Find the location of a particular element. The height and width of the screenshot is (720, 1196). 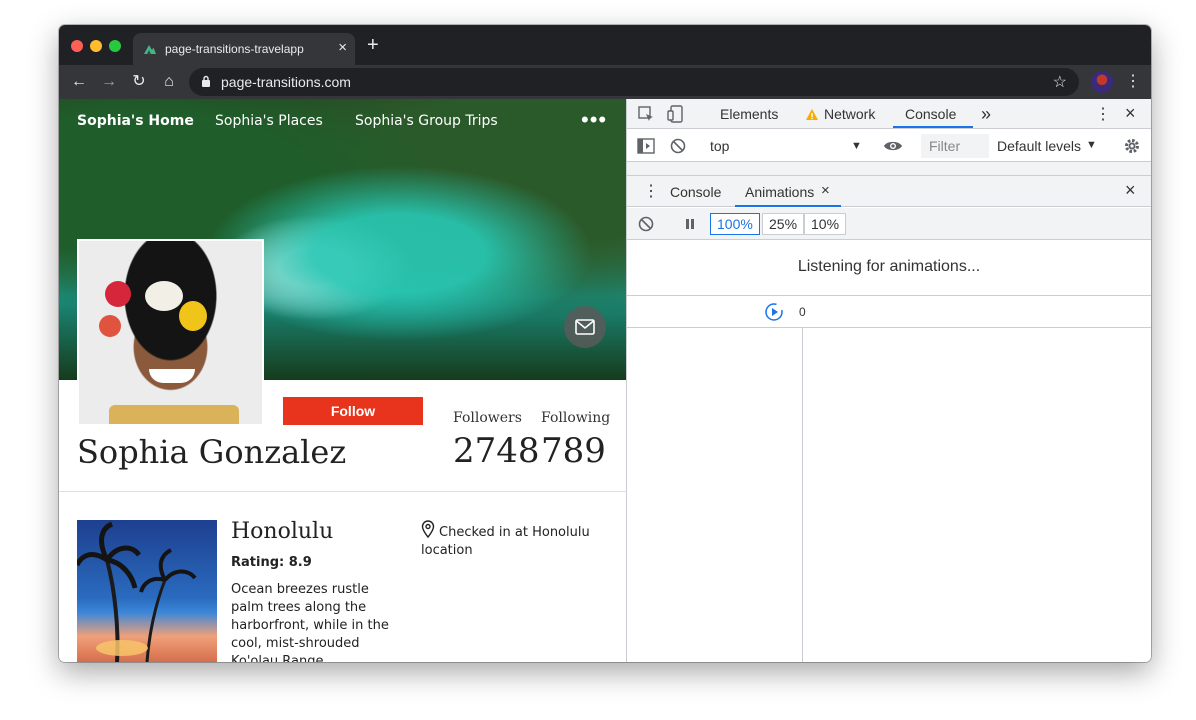

speed-100-button: 100% is located at coordinates (735, 224).